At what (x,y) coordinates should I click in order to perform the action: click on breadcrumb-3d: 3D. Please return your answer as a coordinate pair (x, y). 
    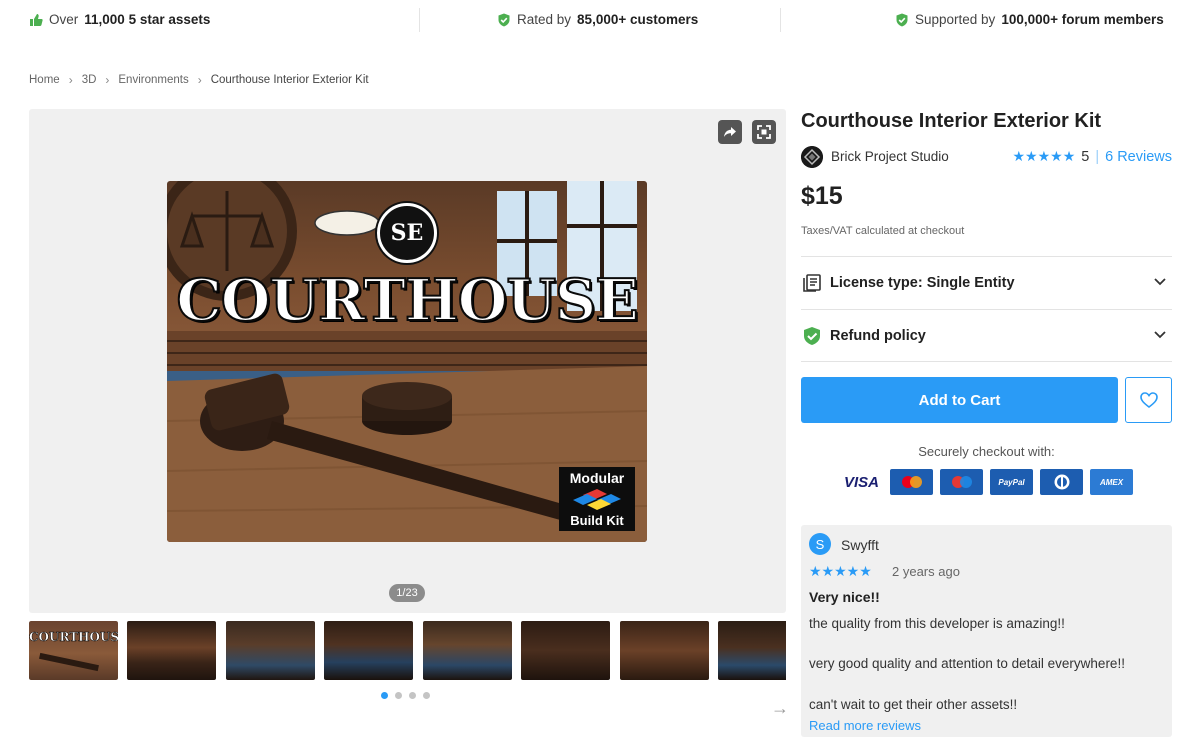
    Looking at the image, I should click on (89, 80).